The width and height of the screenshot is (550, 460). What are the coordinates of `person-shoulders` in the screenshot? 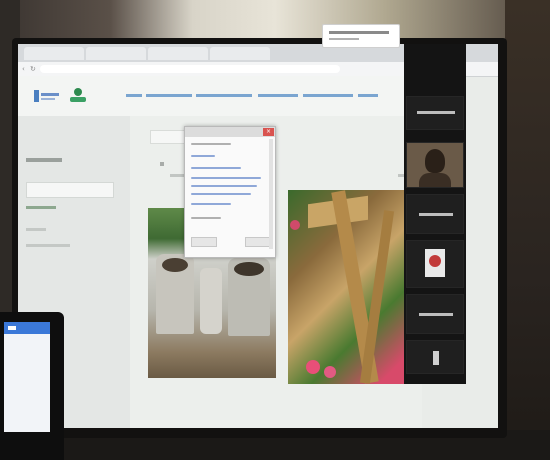 It's located at (435, 180).